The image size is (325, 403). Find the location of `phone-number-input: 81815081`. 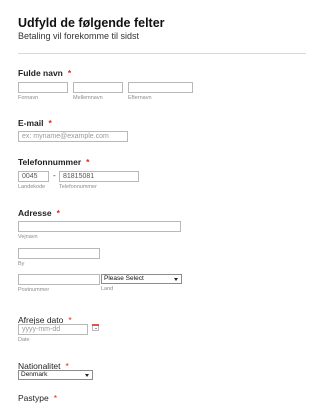

phone-number-input: 81815081 is located at coordinates (99, 176).